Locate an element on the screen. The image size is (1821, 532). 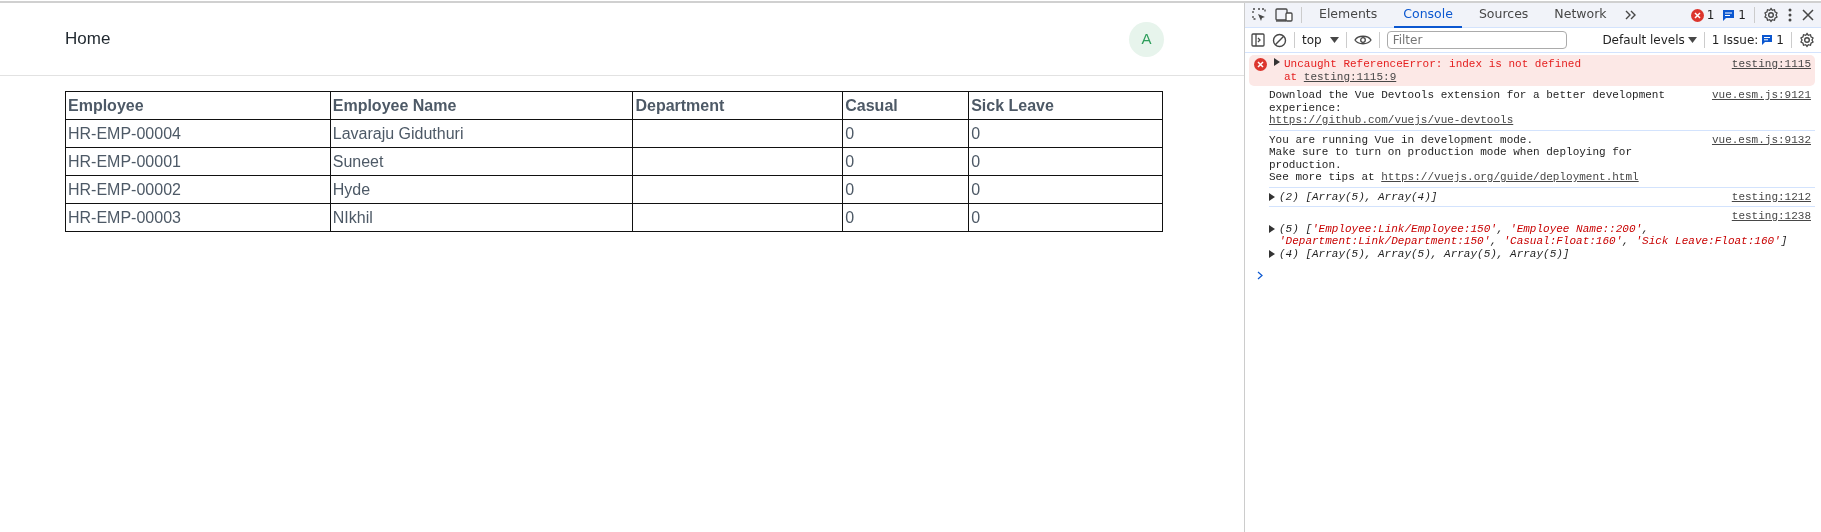
source-link: testing:1115:9 is located at coordinates (1350, 76).